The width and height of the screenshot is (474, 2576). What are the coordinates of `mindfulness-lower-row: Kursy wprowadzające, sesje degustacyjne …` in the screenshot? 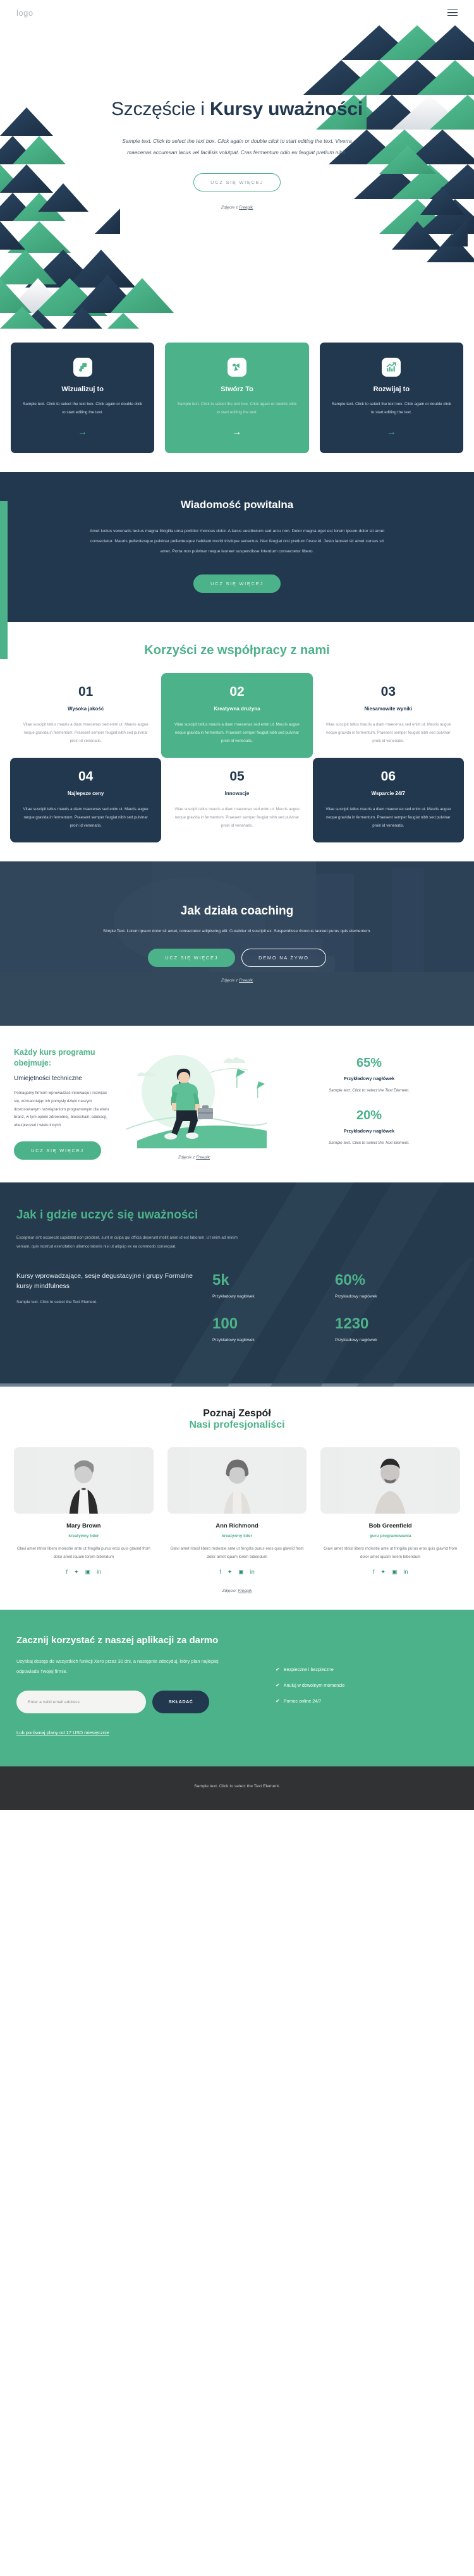 It's located at (237, 1315).